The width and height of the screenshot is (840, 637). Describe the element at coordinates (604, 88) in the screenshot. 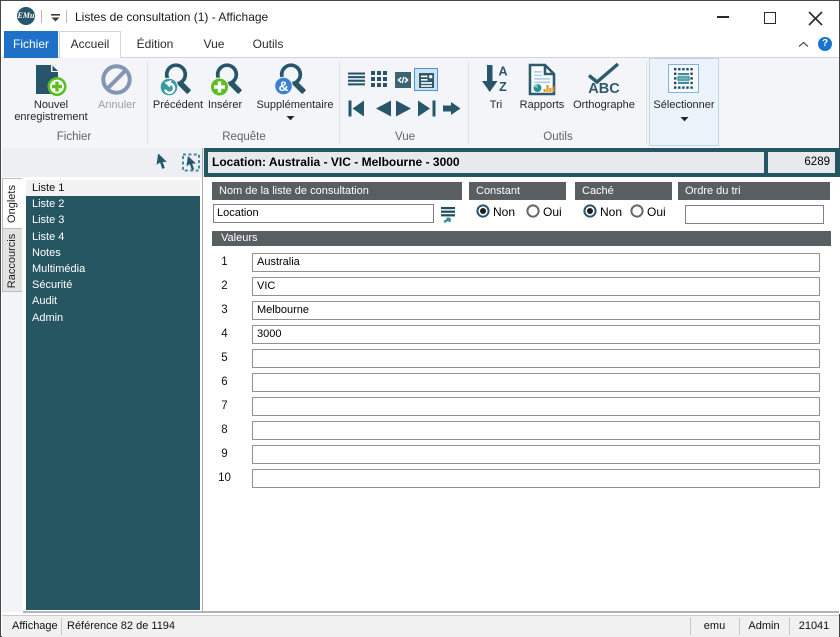

I see `svg-text: ABC` at that location.